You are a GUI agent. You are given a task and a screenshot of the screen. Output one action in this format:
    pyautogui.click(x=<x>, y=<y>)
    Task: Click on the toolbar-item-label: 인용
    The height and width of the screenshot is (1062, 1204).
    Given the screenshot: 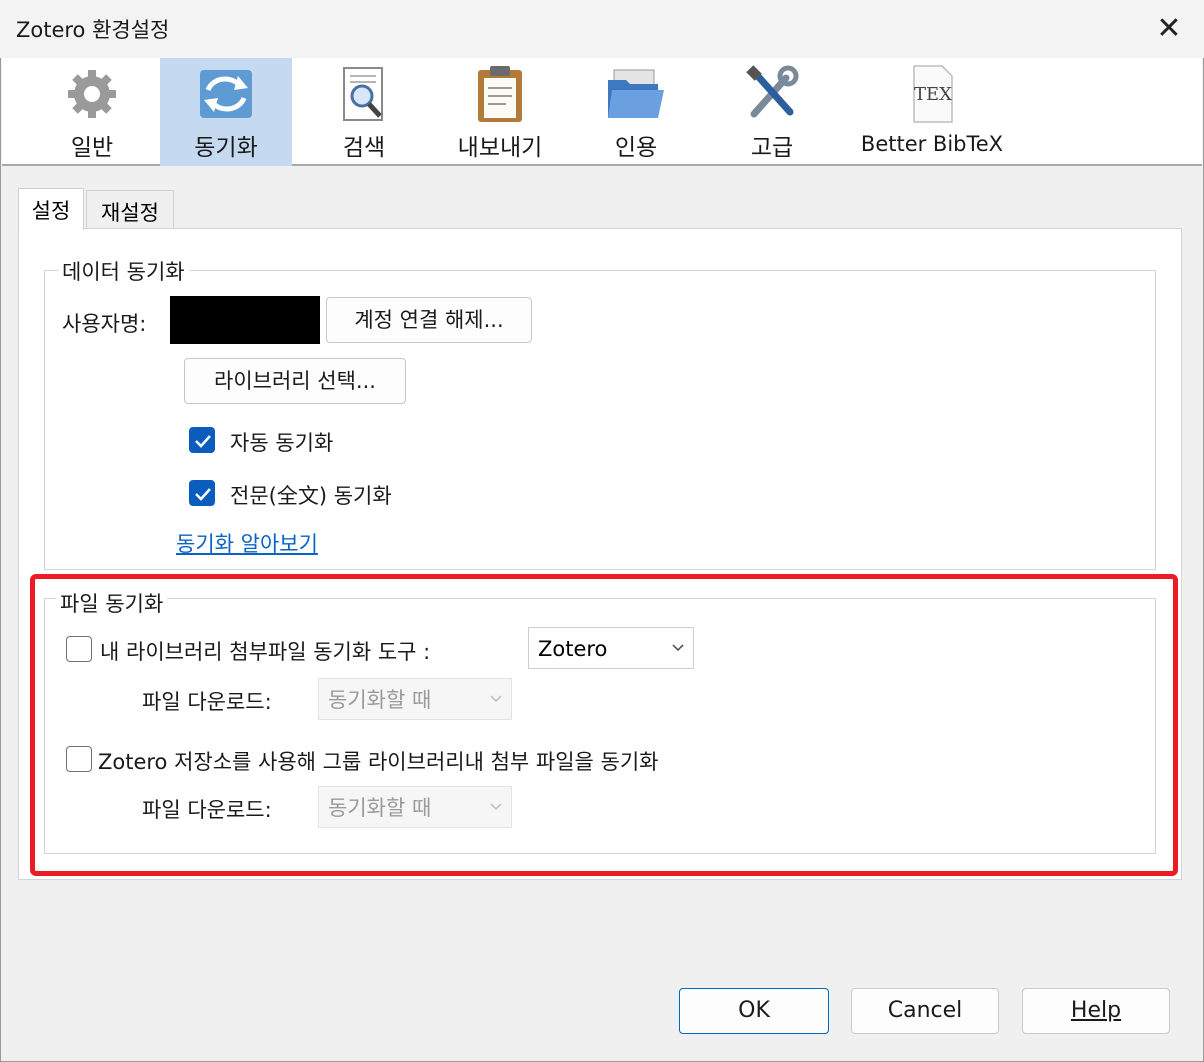 What is the action you would take?
    pyautogui.click(x=636, y=148)
    